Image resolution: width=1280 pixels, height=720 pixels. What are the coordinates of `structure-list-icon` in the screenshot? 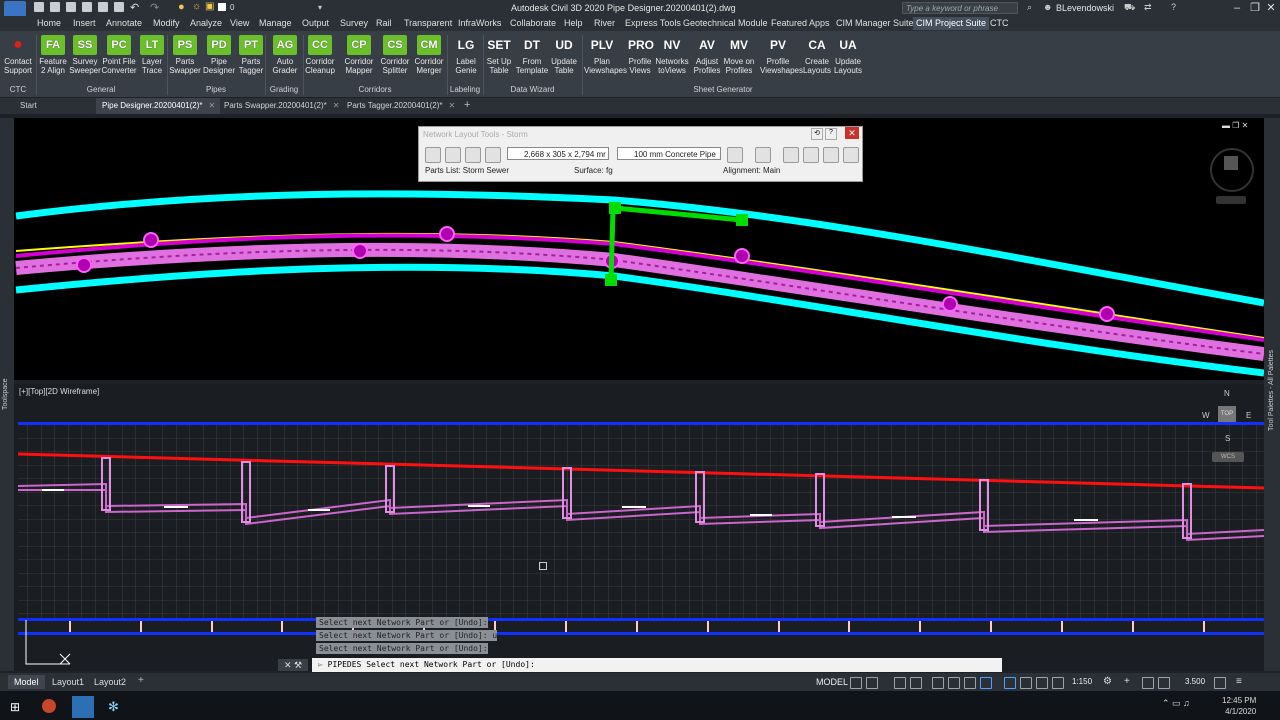 It's located at (493, 155).